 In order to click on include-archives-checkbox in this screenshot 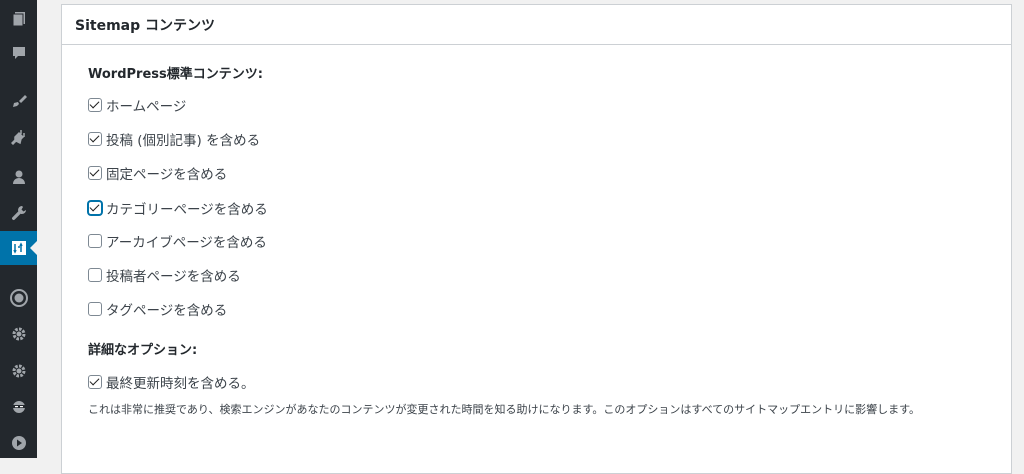, I will do `click(95, 241)`.